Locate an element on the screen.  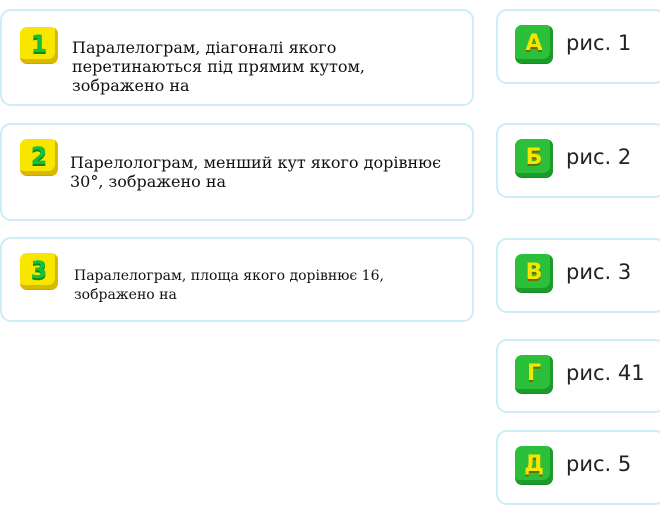
answer-card-d: Д рис. 5 is located at coordinates (578, 467).